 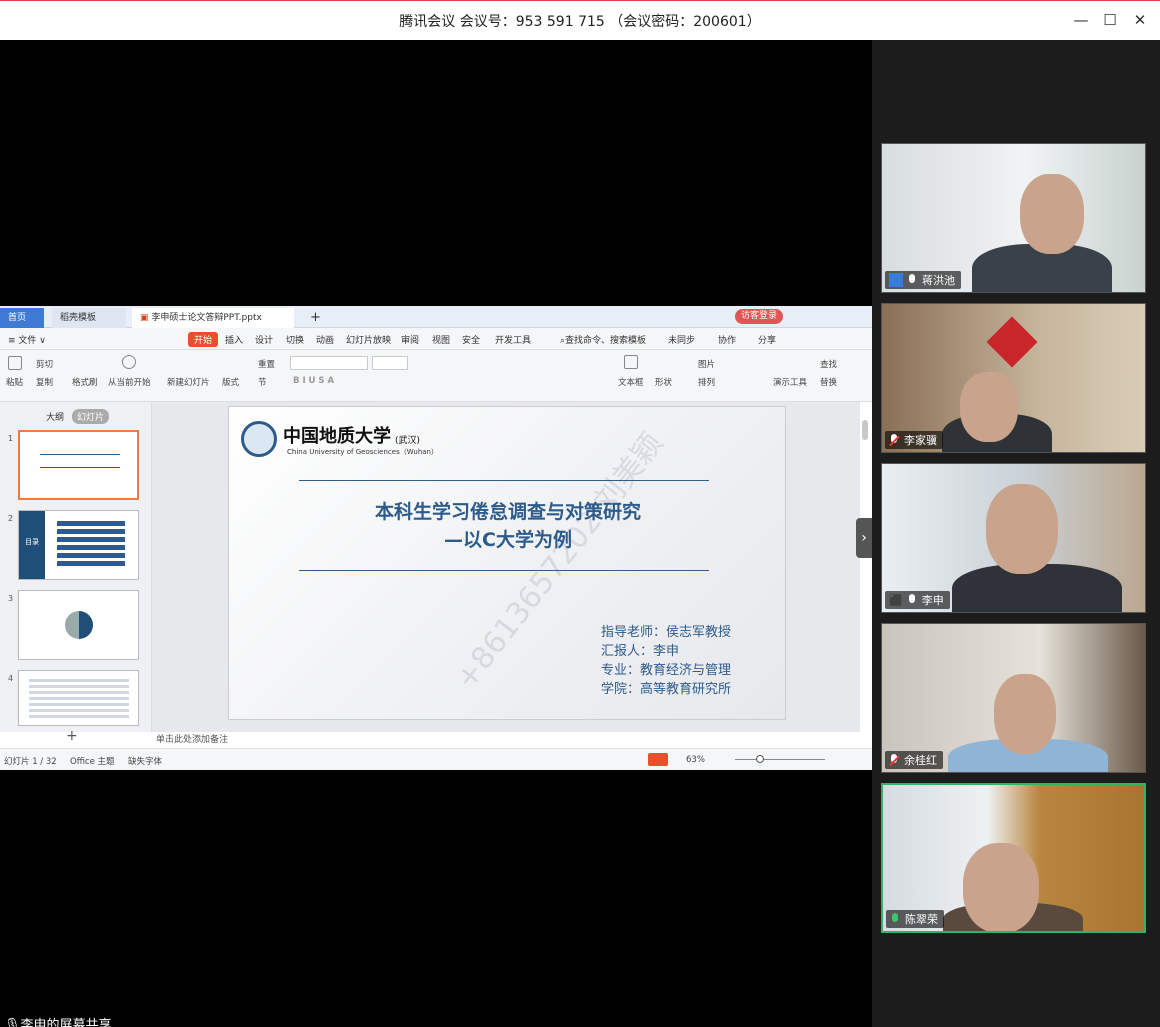 I want to click on outline-tab: 大纲, so click(x=55, y=416).